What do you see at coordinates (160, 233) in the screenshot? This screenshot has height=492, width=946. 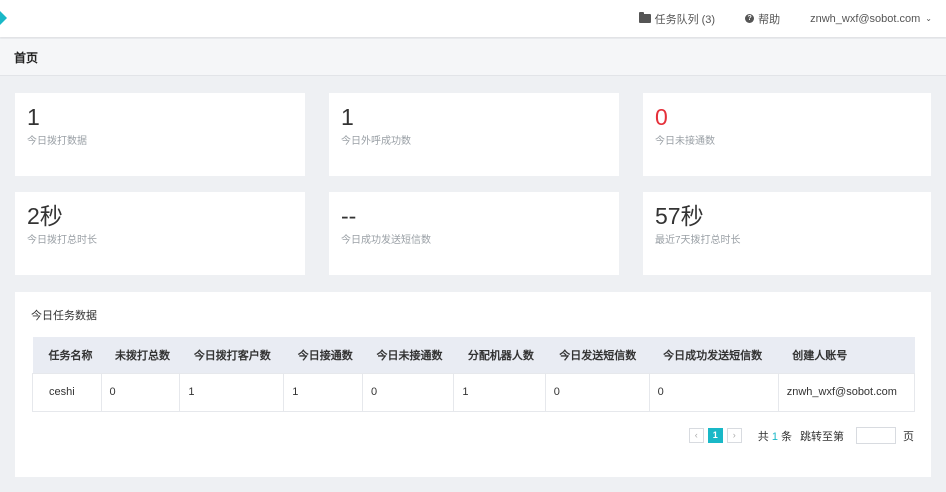 I see `stat-card-call-duration: 2秒 今日拨打总时长` at bounding box center [160, 233].